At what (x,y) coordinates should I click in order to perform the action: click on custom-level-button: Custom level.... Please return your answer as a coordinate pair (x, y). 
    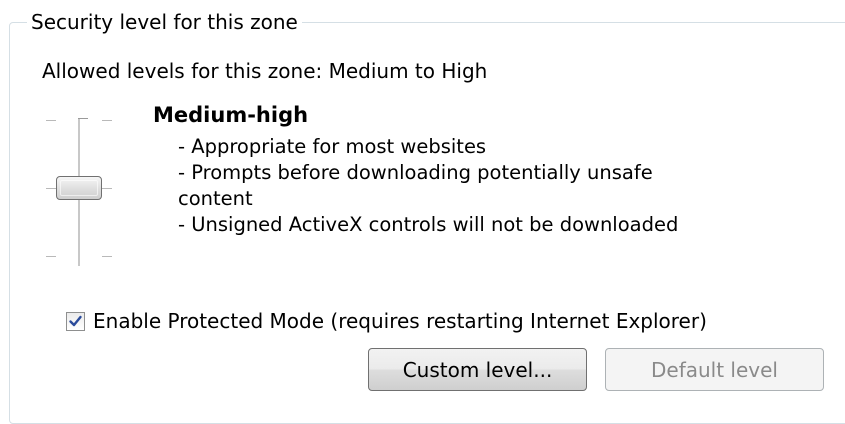
    Looking at the image, I should click on (477, 369).